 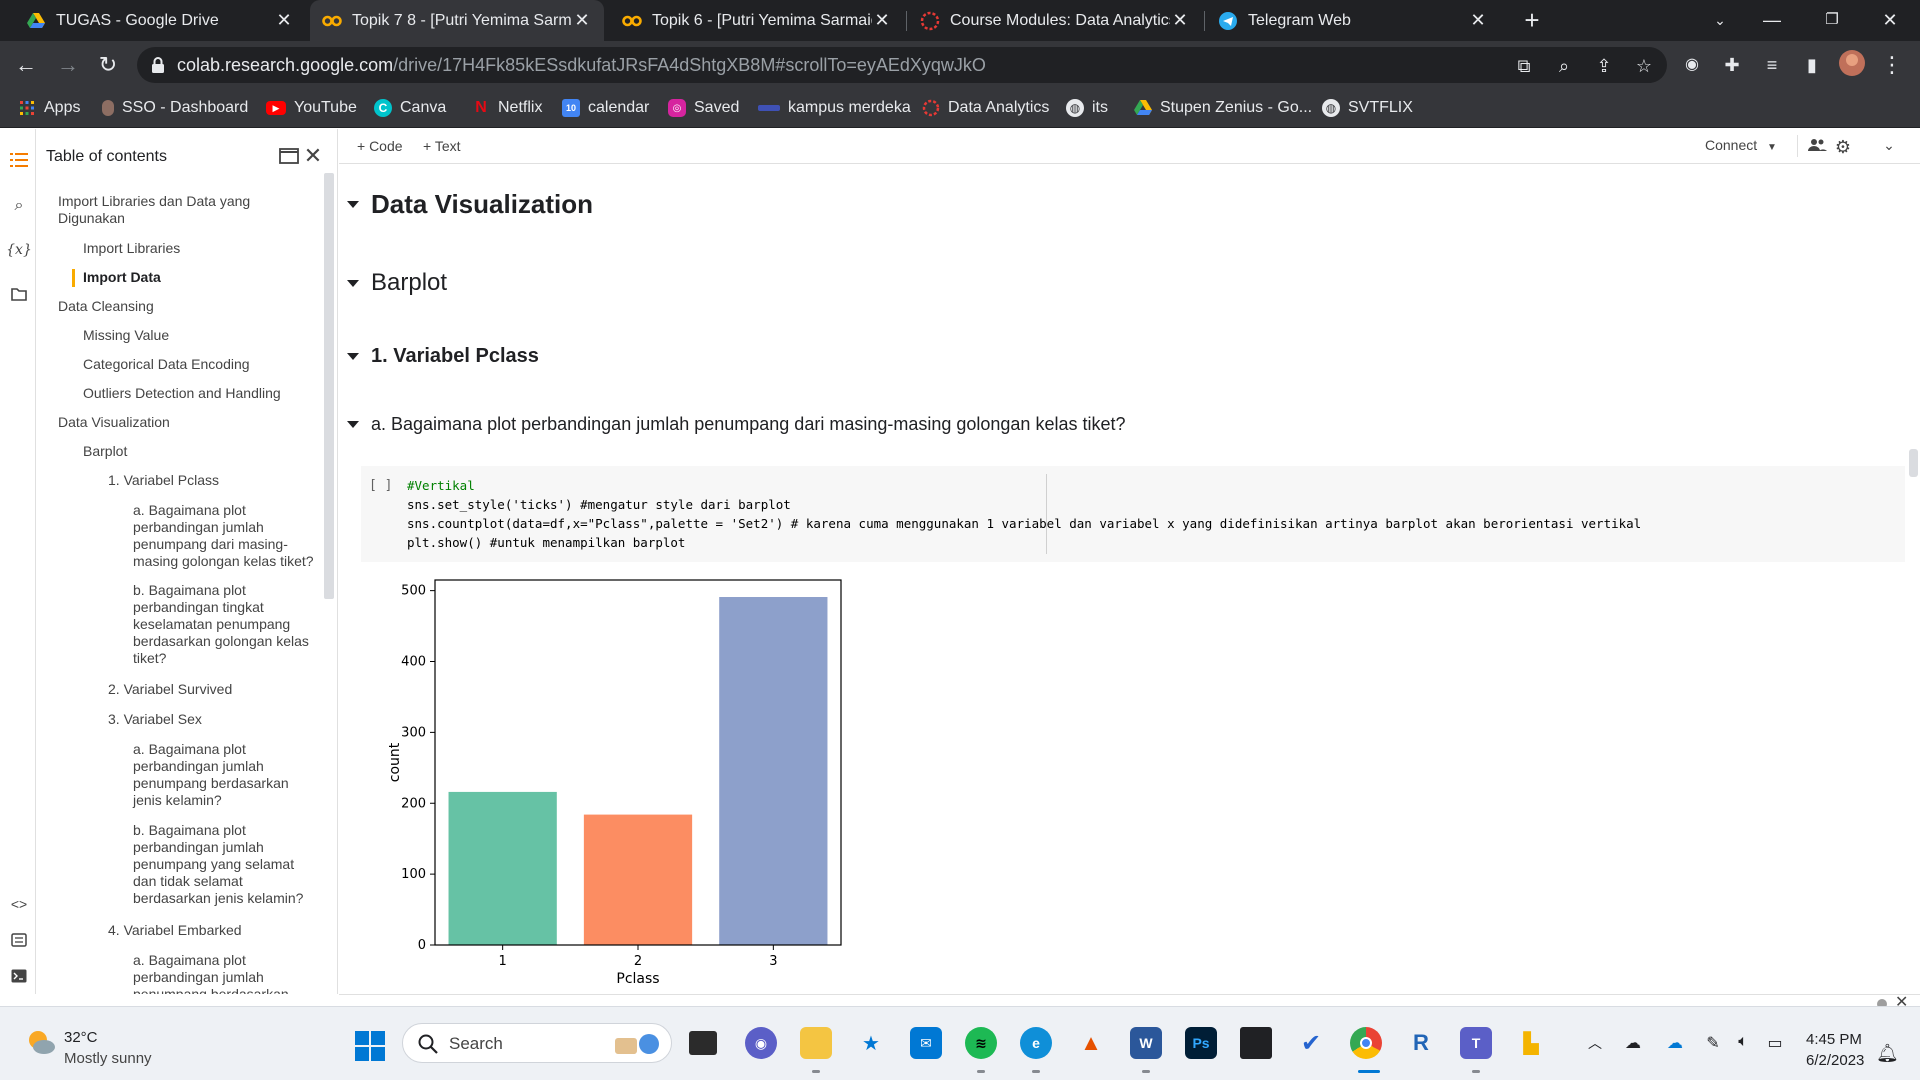 What do you see at coordinates (1366, 1043) in the screenshot?
I see `chrome-icon` at bounding box center [1366, 1043].